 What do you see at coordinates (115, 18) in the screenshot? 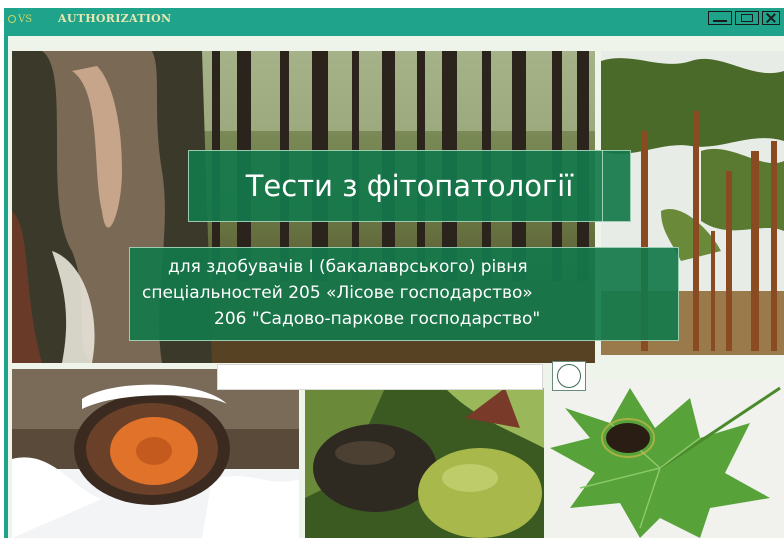
I see `window-title: AUTHORIZATION` at bounding box center [115, 18].